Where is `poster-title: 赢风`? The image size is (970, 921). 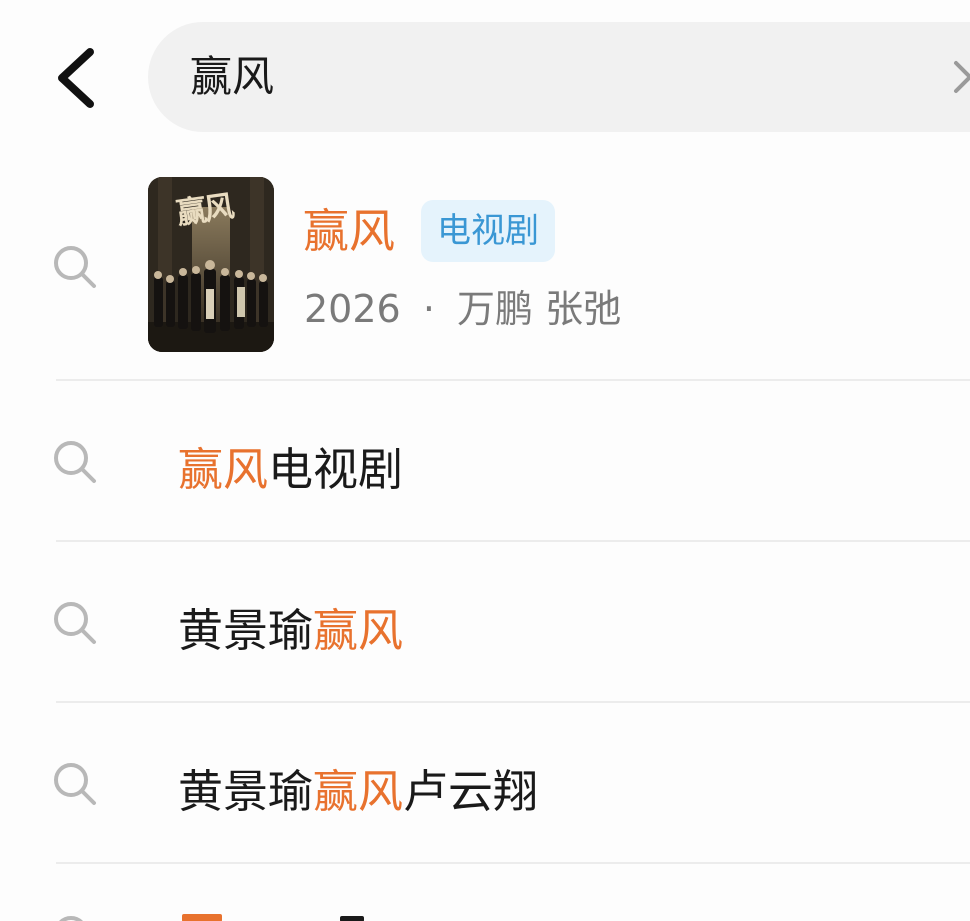
poster-title: 赢风 is located at coordinates (204, 210).